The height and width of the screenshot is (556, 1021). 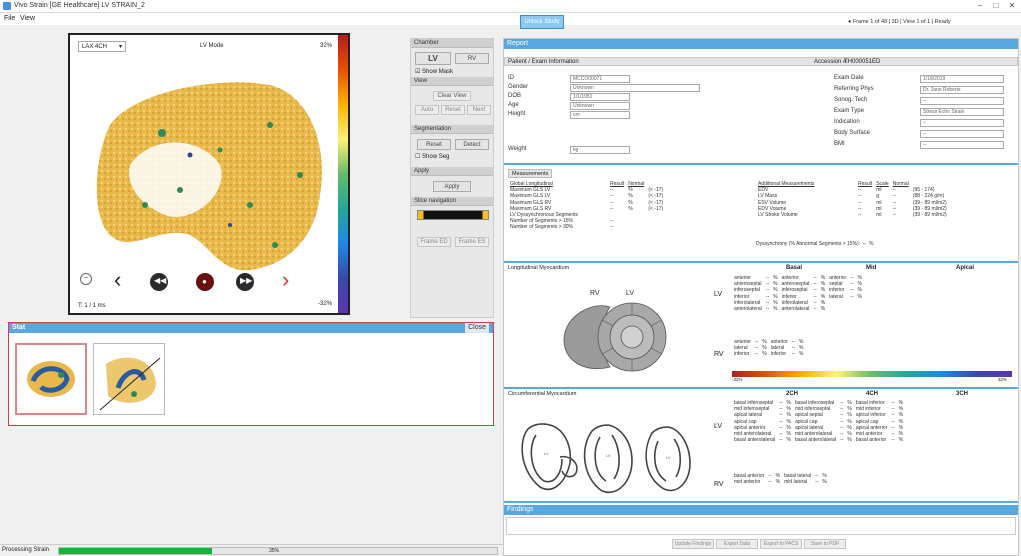 I want to click on rewind-icon: ◀◀, so click(x=159, y=282).